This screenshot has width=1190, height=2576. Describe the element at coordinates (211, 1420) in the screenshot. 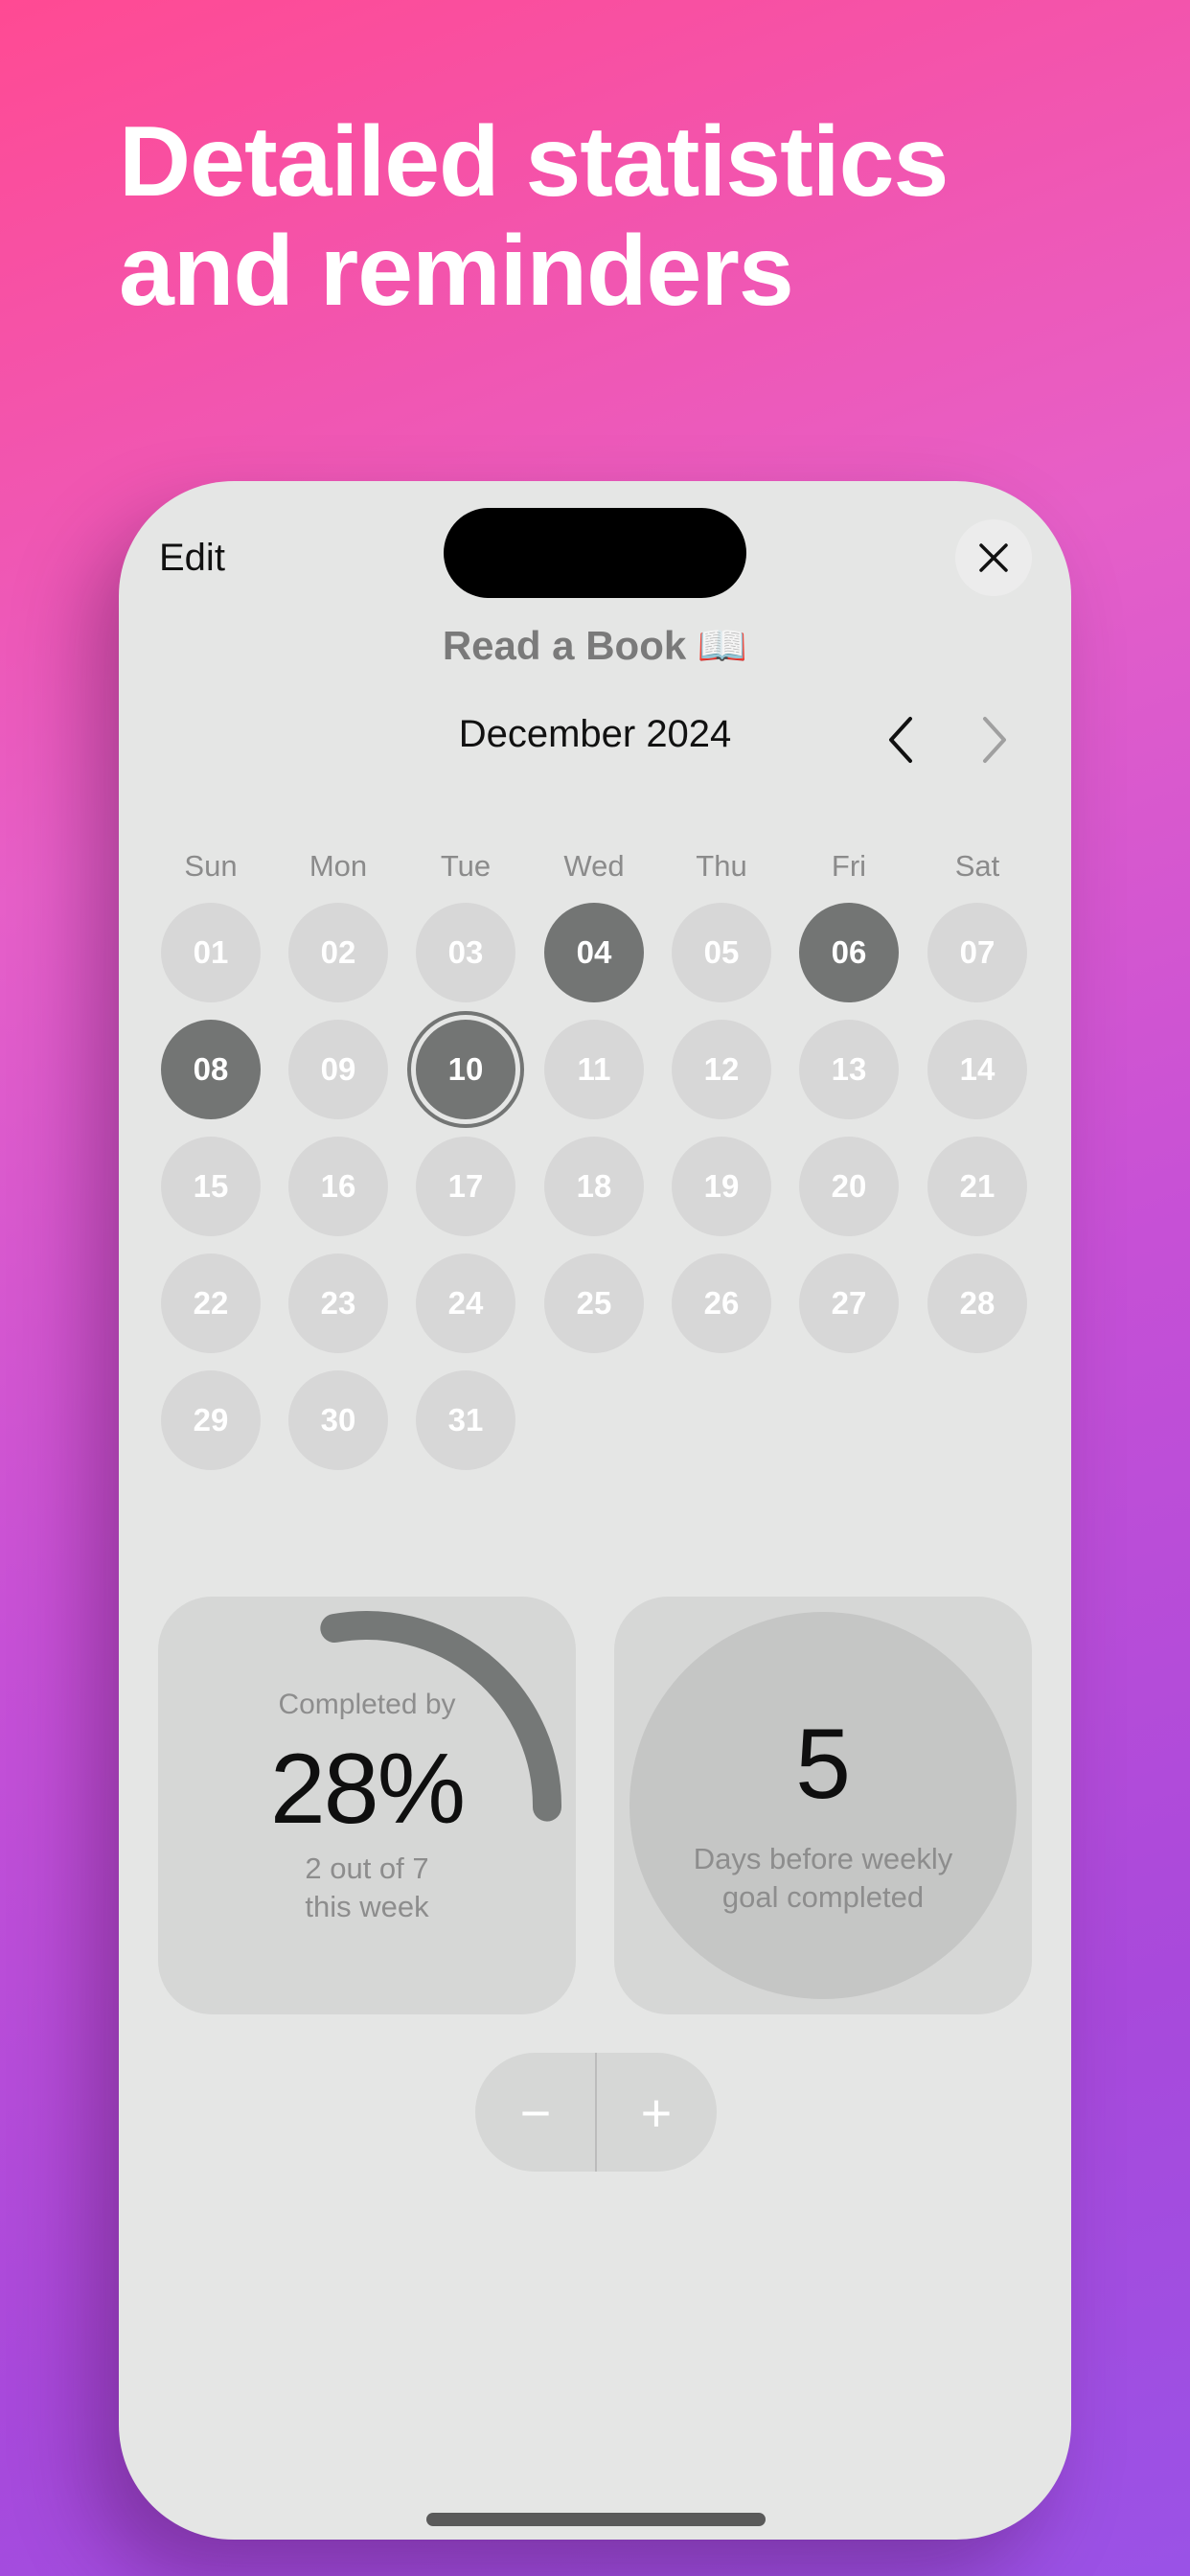

I see `calendar-day: 29` at that location.